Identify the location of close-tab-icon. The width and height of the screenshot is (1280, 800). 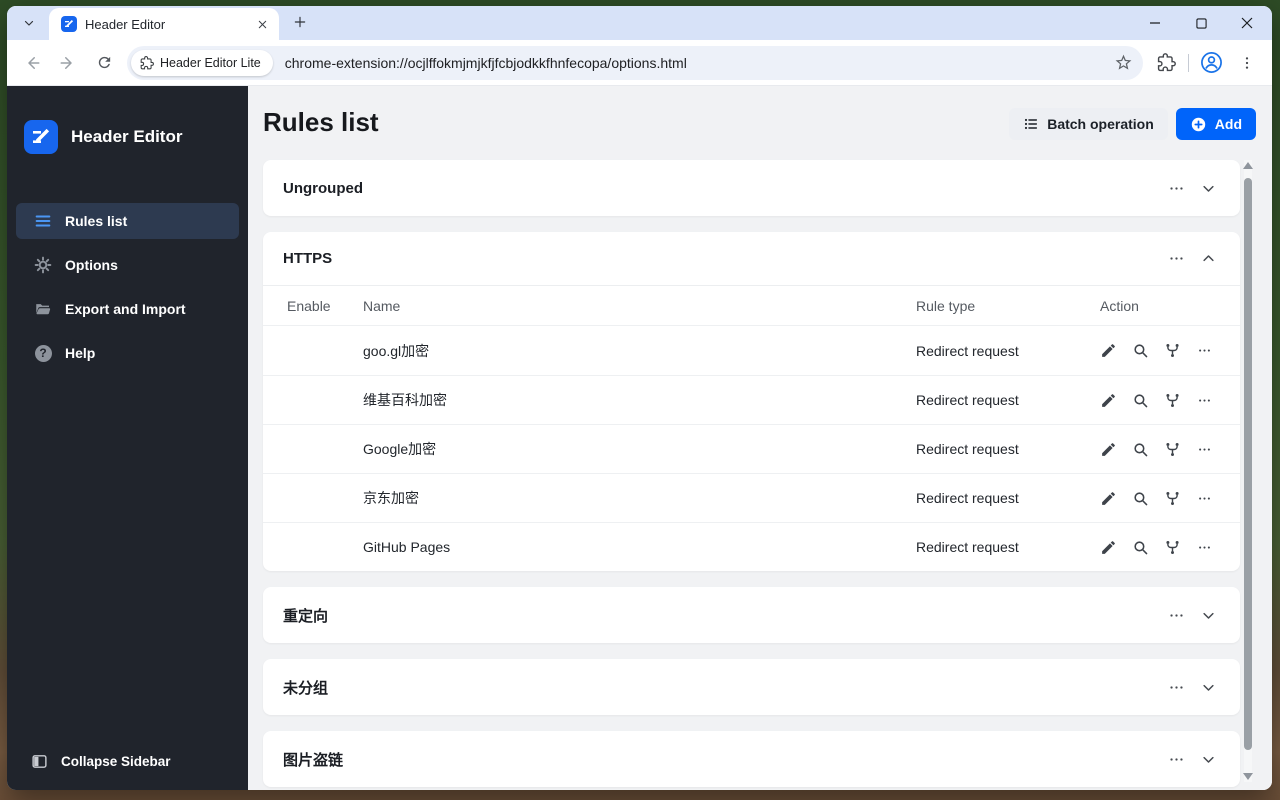
(262, 24).